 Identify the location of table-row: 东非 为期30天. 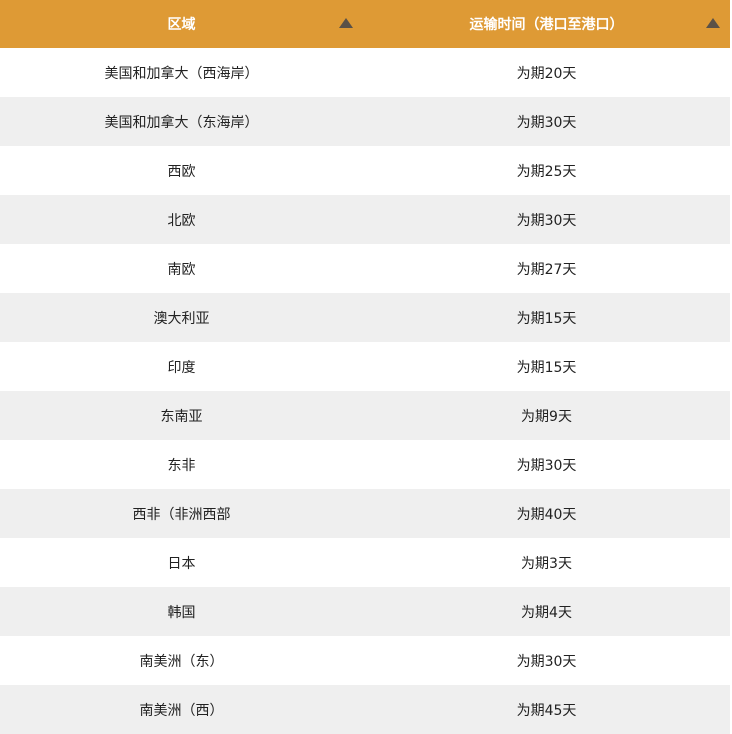
(365, 464).